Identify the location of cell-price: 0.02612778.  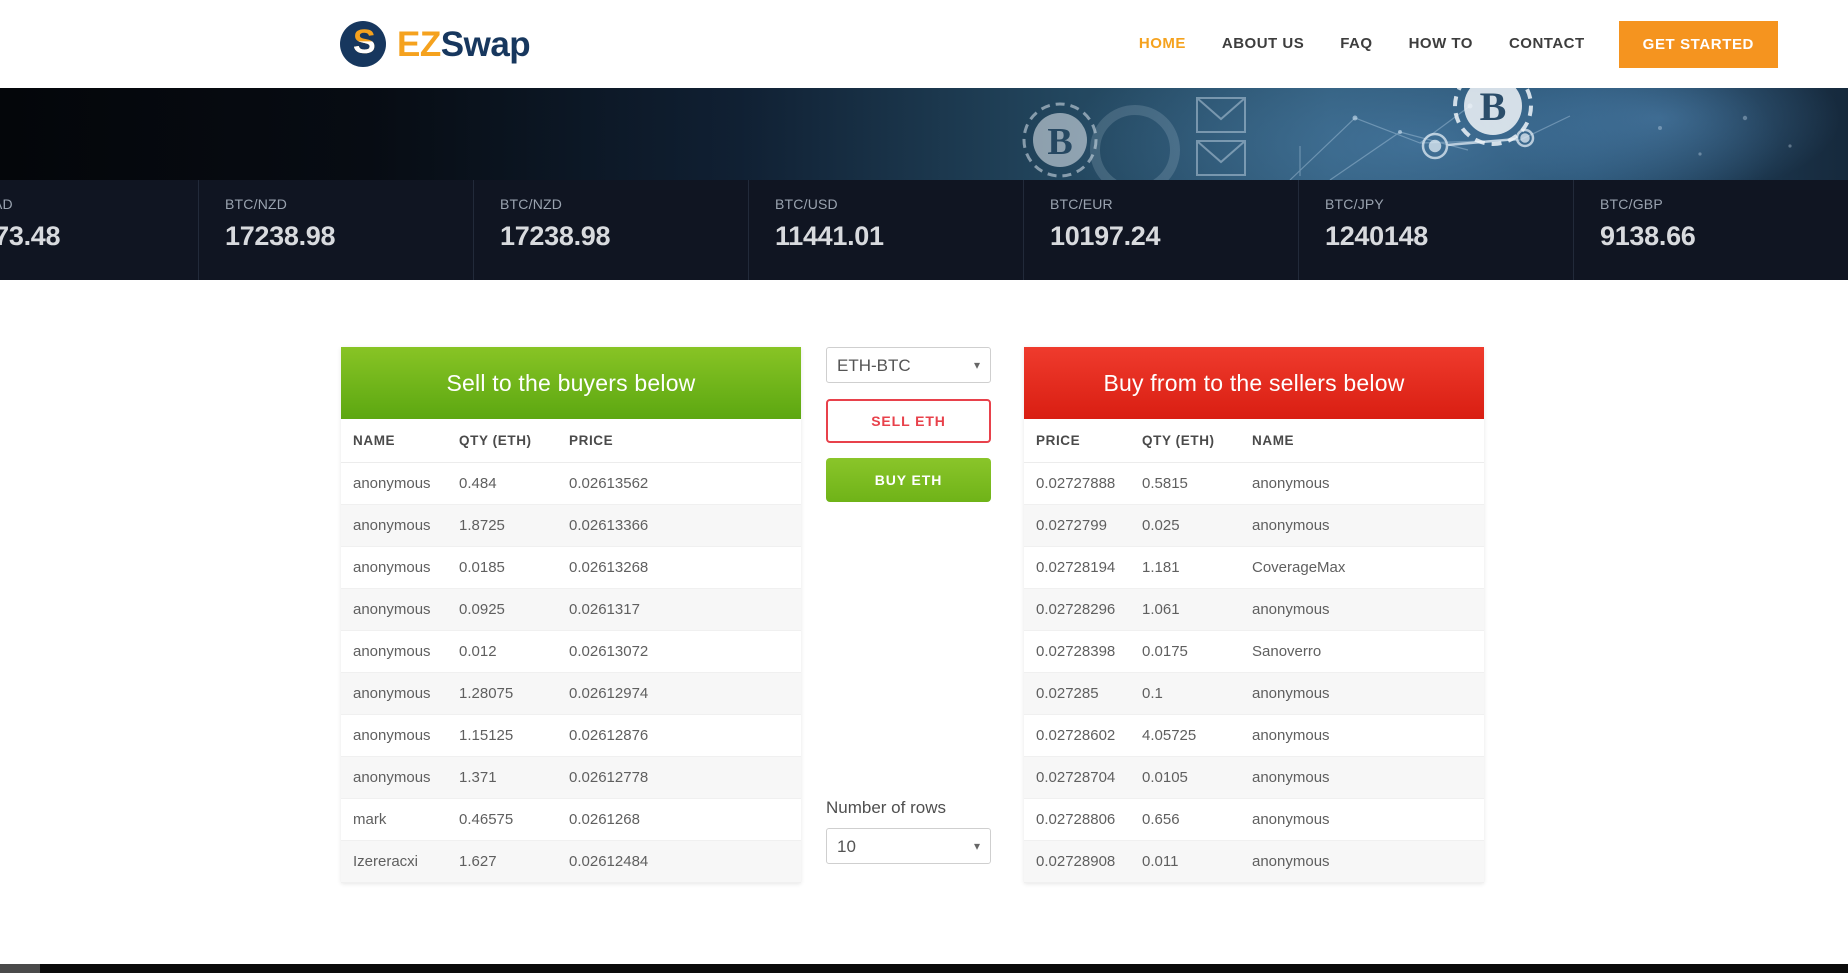
(685, 777).